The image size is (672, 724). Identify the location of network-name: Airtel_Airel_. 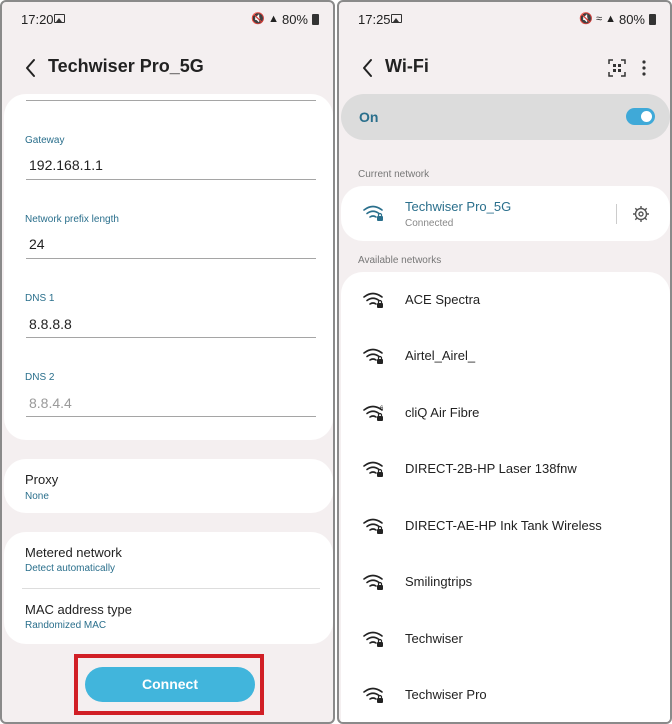
(440, 355).